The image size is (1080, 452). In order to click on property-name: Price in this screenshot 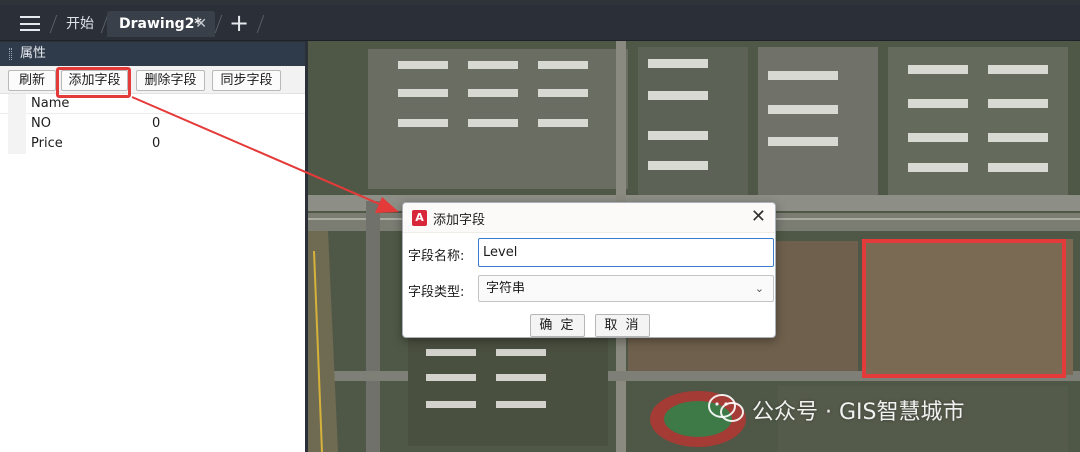, I will do `click(47, 143)`.